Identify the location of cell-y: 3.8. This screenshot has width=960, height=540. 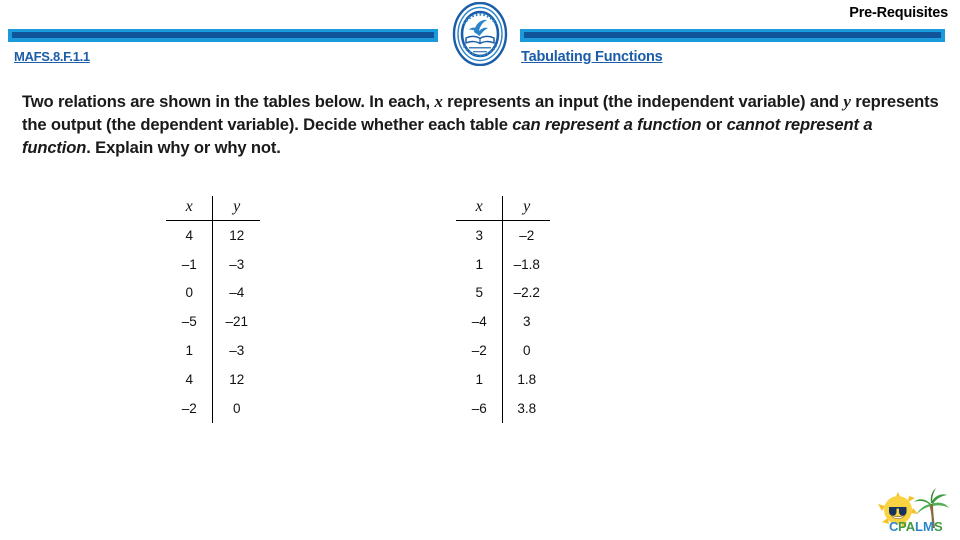
(527, 408).